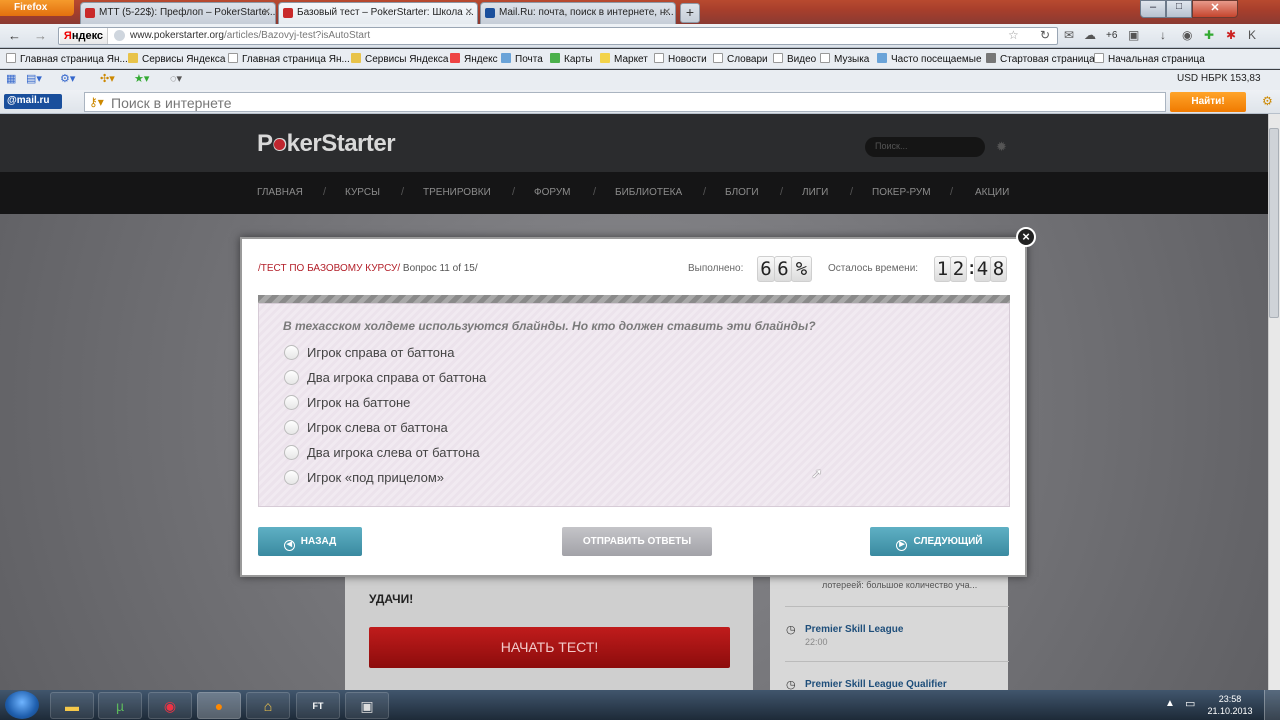 This screenshot has width=1280, height=720. I want to click on nav-leagues: ЛИГИ, so click(815, 192).